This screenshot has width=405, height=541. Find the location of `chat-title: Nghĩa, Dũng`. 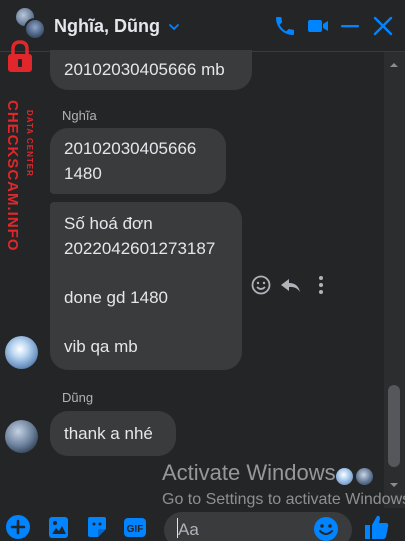

chat-title: Nghĩa, Dũng is located at coordinates (107, 26).